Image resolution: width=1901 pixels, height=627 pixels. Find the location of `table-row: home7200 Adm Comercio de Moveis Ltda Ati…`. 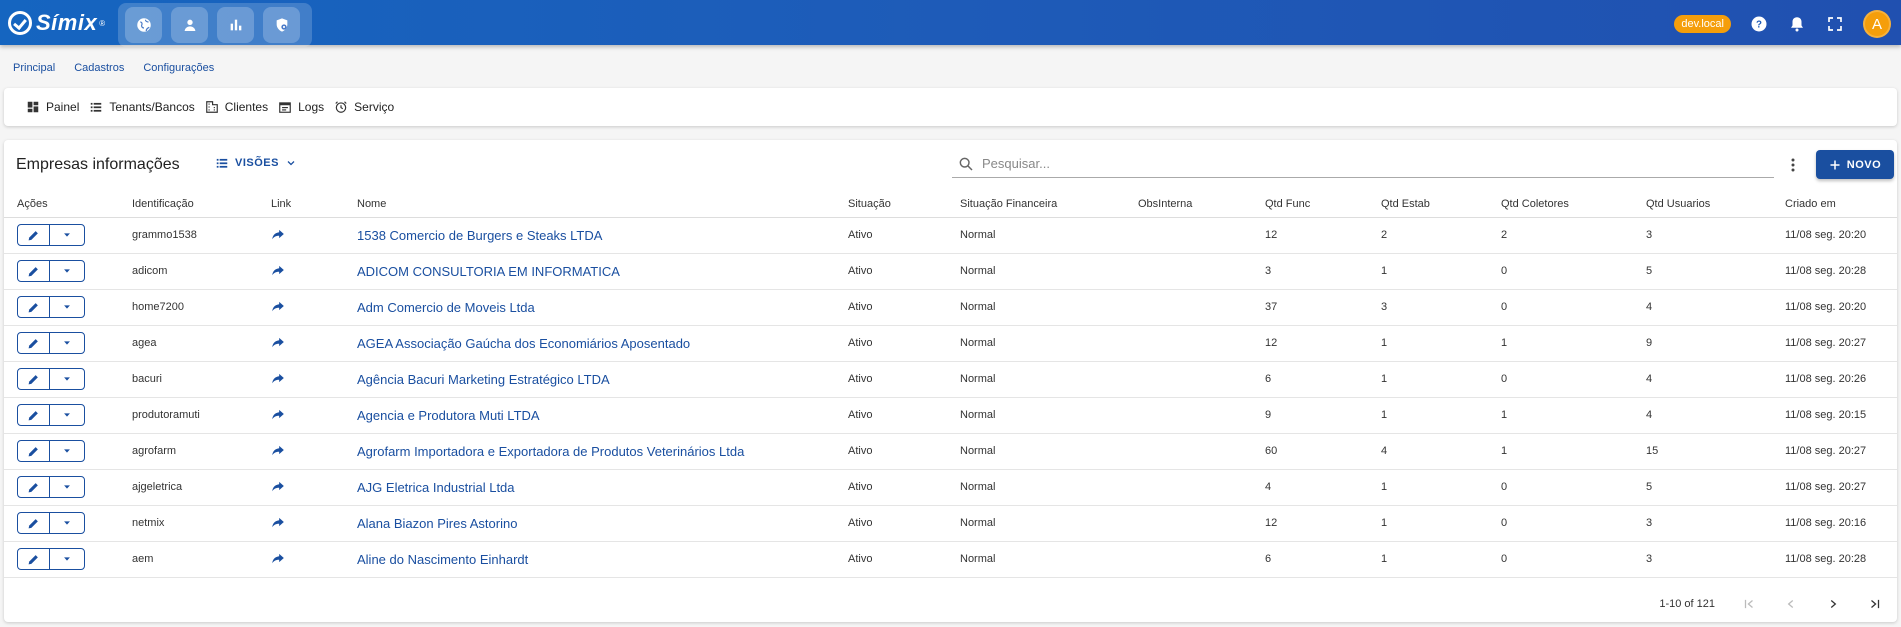

table-row: home7200 Adm Comercio de Moveis Ltda Ati… is located at coordinates (950, 307).